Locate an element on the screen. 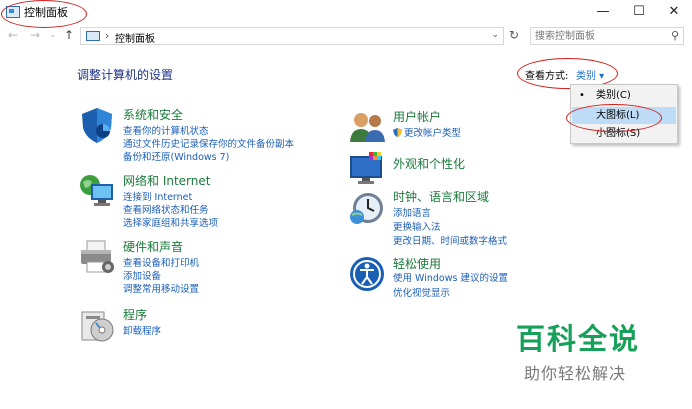 The image size is (692, 409). chevron-down-icon: ⌄ is located at coordinates (495, 35).